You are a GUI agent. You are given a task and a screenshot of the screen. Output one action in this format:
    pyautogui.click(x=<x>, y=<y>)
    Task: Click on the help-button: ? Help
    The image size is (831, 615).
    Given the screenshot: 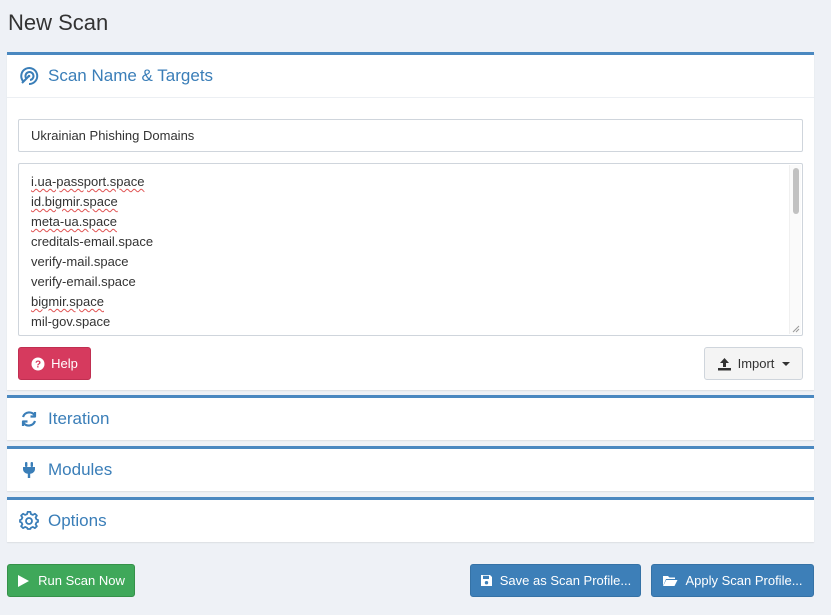 What is the action you would take?
    pyautogui.click(x=54, y=363)
    